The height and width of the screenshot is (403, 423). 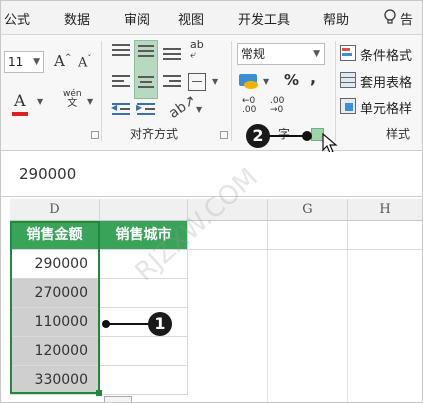 What do you see at coordinates (211, 17) in the screenshot?
I see `ribbon-tabs: 公式 数据 审阅 视图 开发工具 帮助 告` at bounding box center [211, 17].